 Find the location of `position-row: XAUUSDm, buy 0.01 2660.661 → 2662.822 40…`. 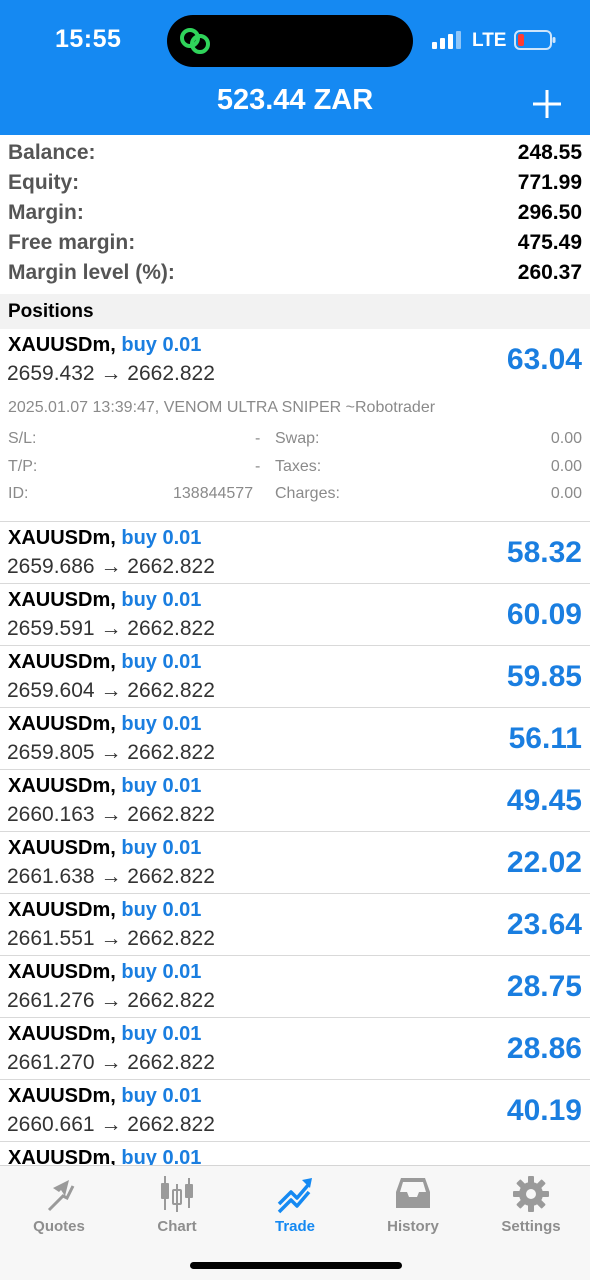

position-row: XAUUSDm, buy 0.01 2660.661 → 2662.822 40… is located at coordinates (295, 1111).